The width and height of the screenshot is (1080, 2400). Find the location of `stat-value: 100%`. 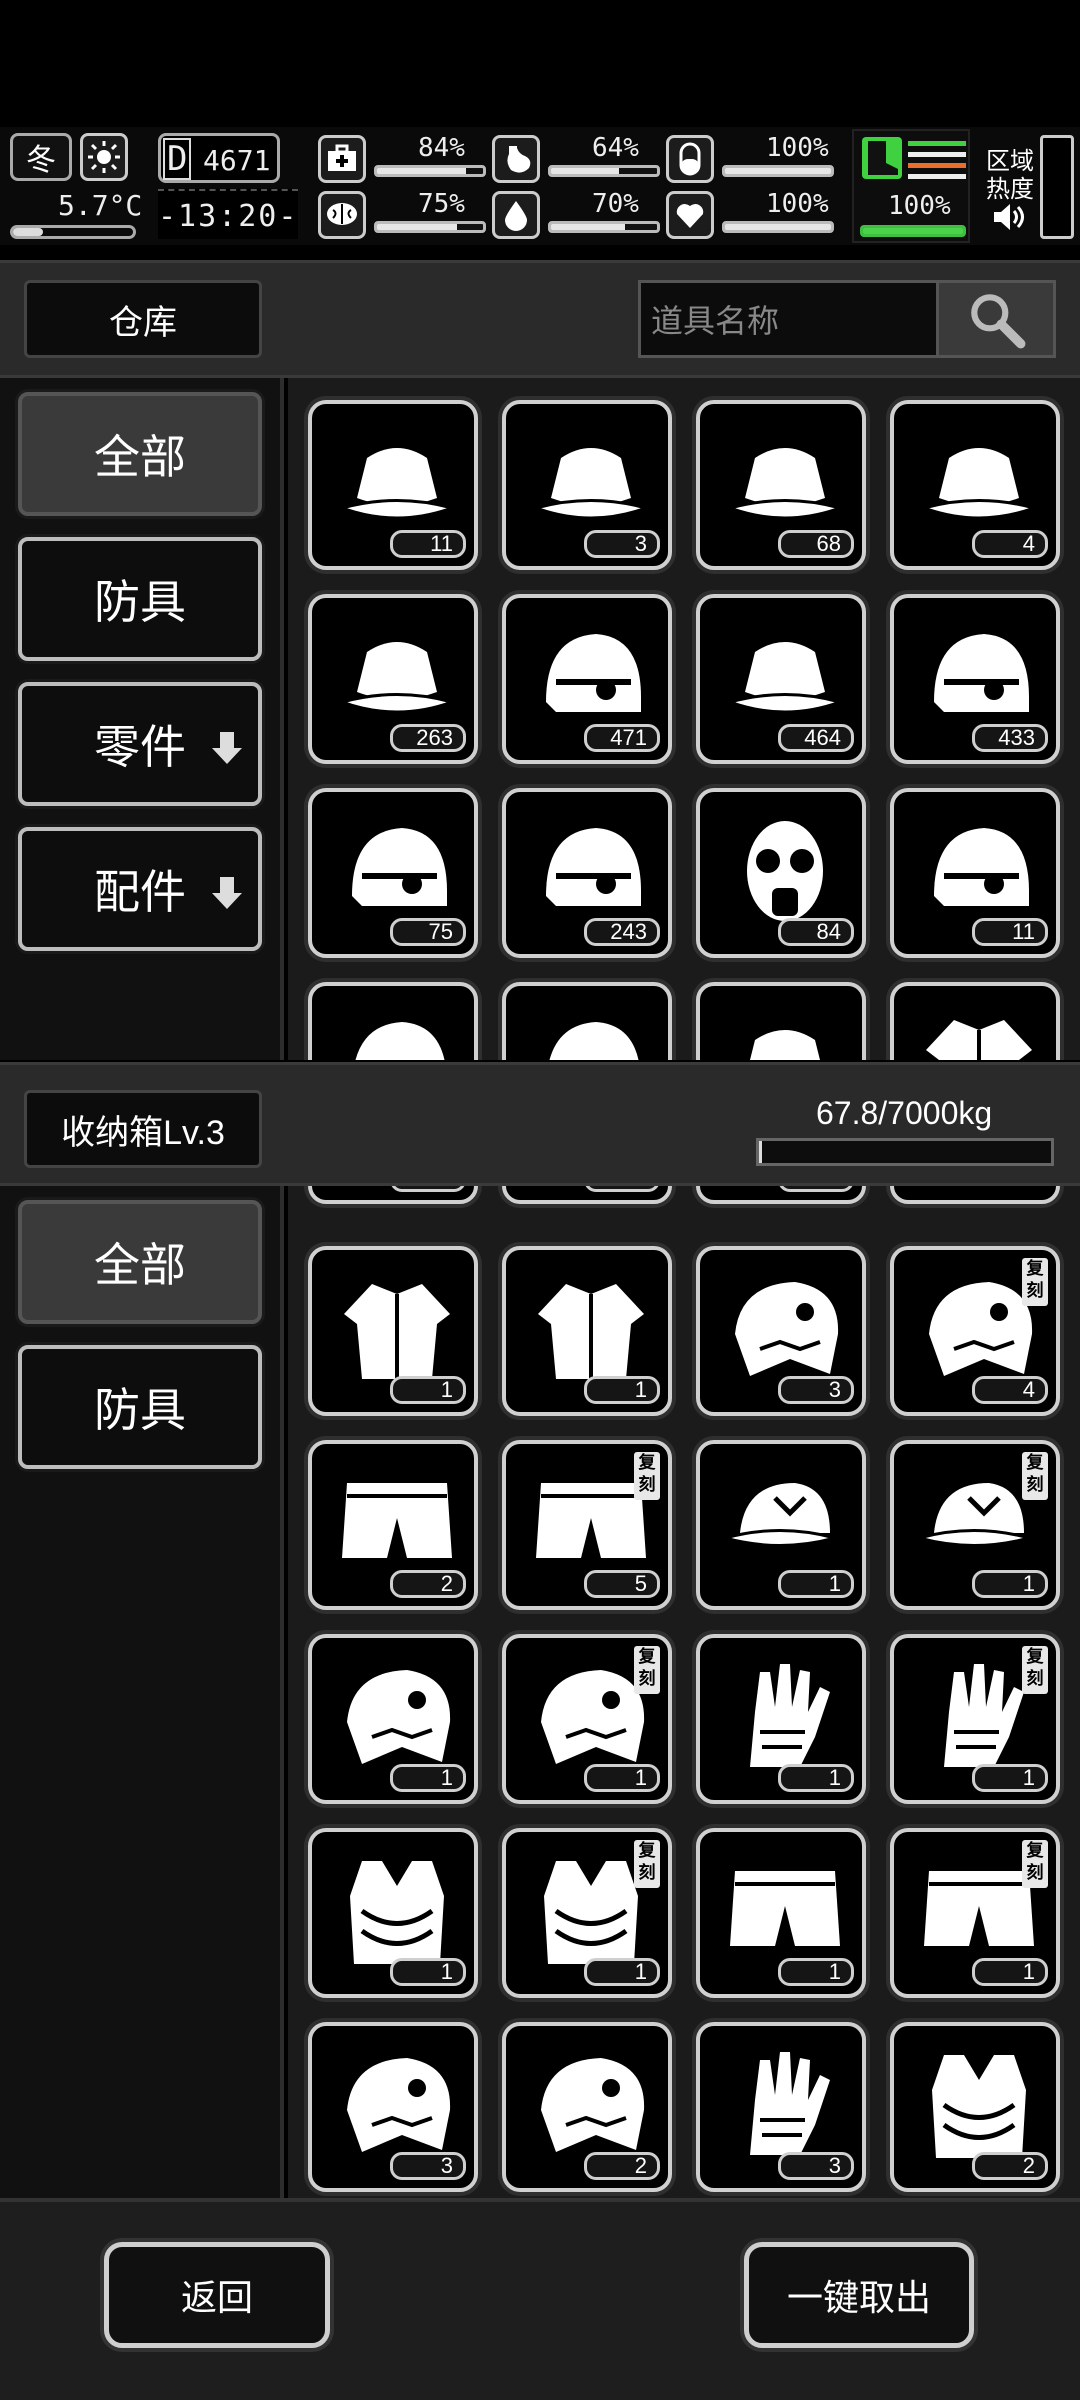

stat-value: 100% is located at coordinates (797, 148).